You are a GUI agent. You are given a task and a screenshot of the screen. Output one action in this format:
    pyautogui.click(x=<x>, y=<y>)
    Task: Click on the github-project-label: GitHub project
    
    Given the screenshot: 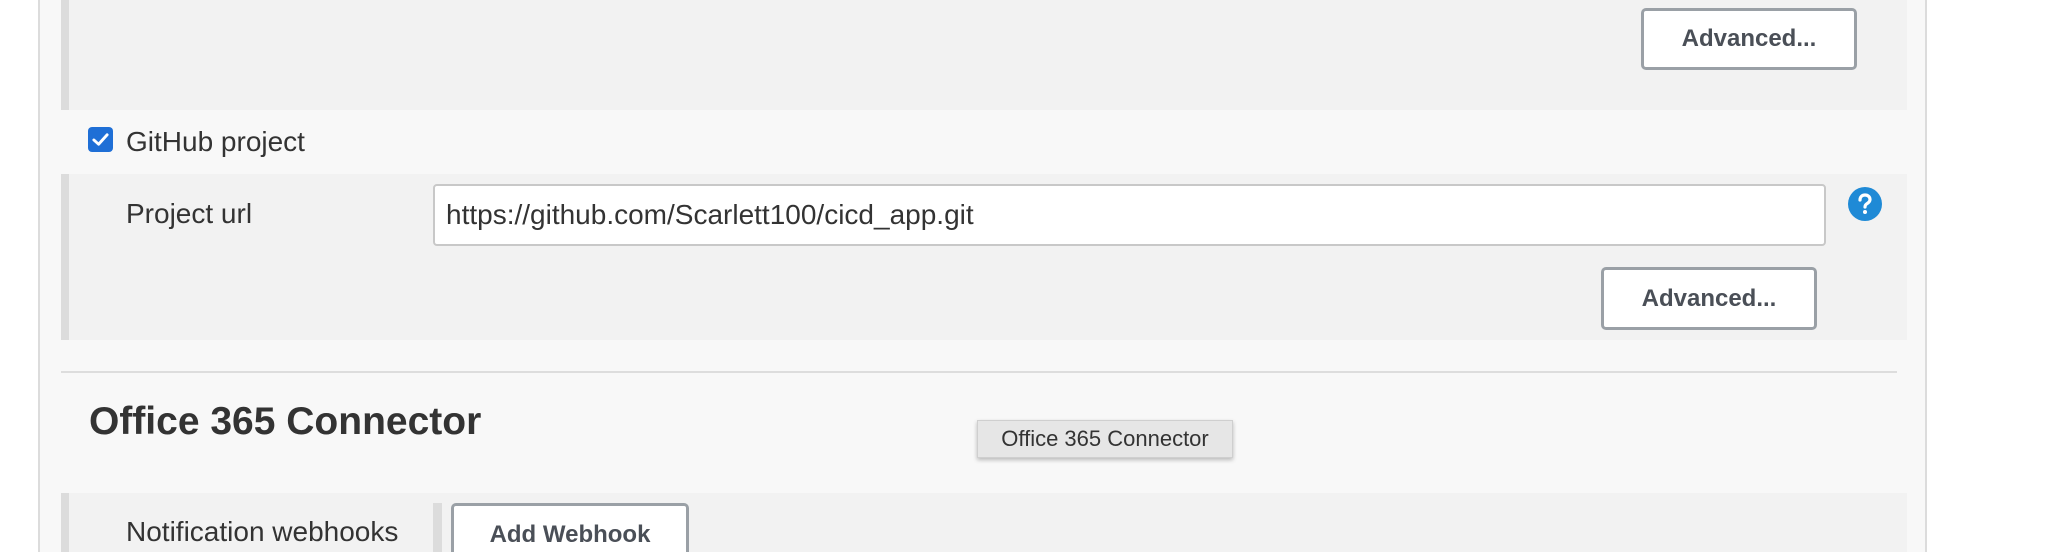 What is the action you would take?
    pyautogui.click(x=215, y=141)
    